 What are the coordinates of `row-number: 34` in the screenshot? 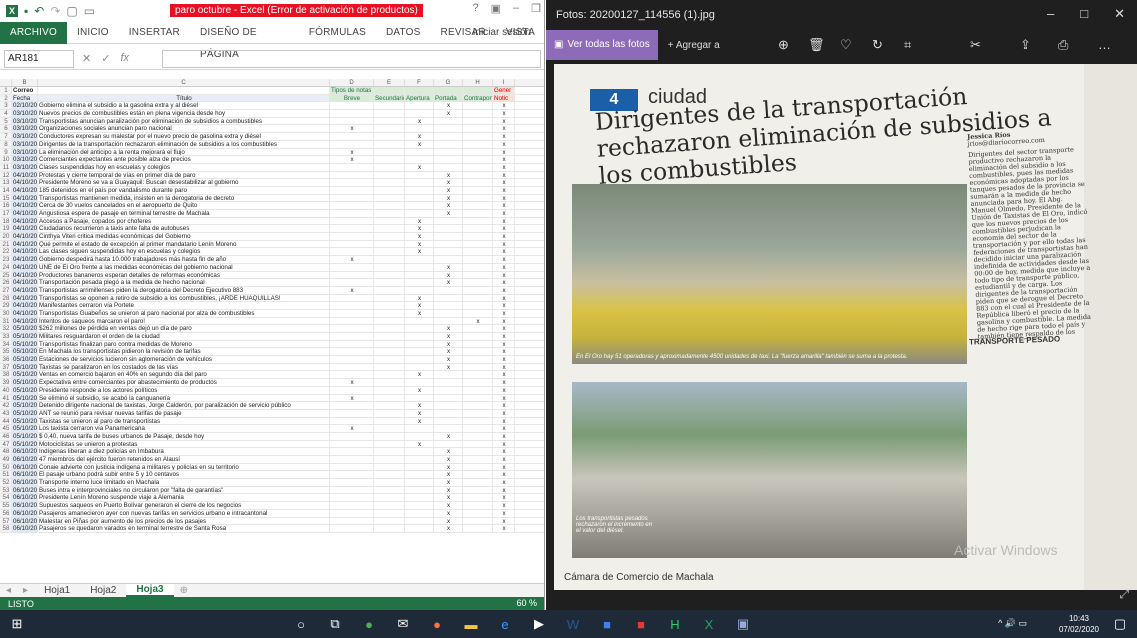 It's located at (6, 344).